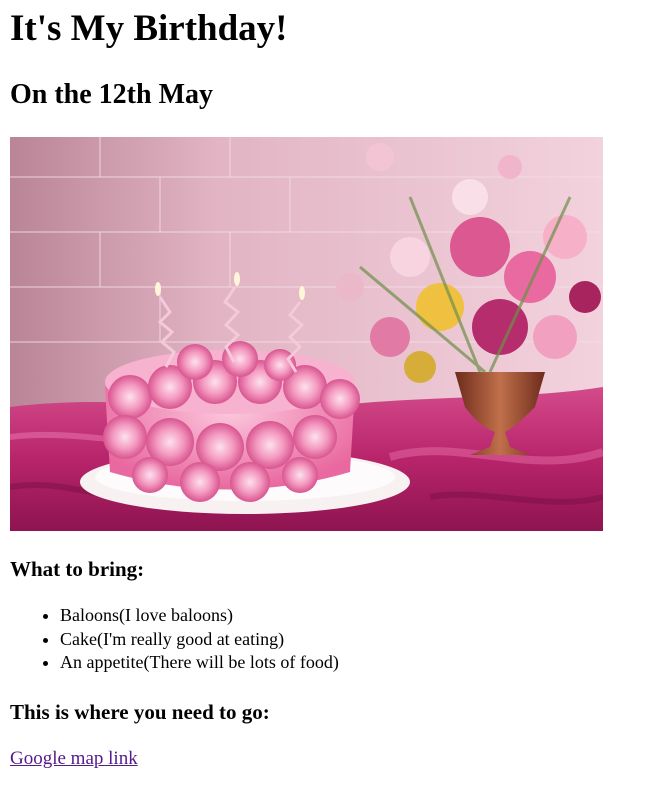 The image size is (659, 794). I want to click on list-item: An appetite(There will be lots of food), so click(199, 663).